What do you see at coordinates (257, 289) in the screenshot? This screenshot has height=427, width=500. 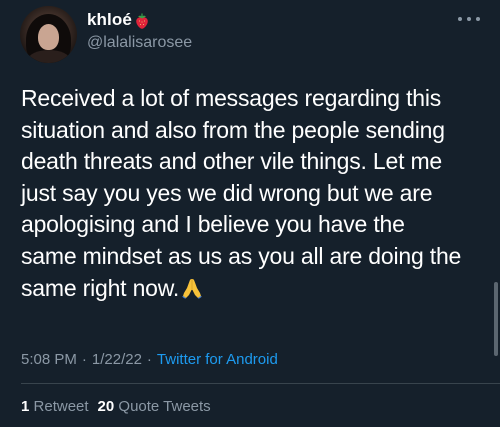 I see `tweet-text-last-line: same right now.` at bounding box center [257, 289].